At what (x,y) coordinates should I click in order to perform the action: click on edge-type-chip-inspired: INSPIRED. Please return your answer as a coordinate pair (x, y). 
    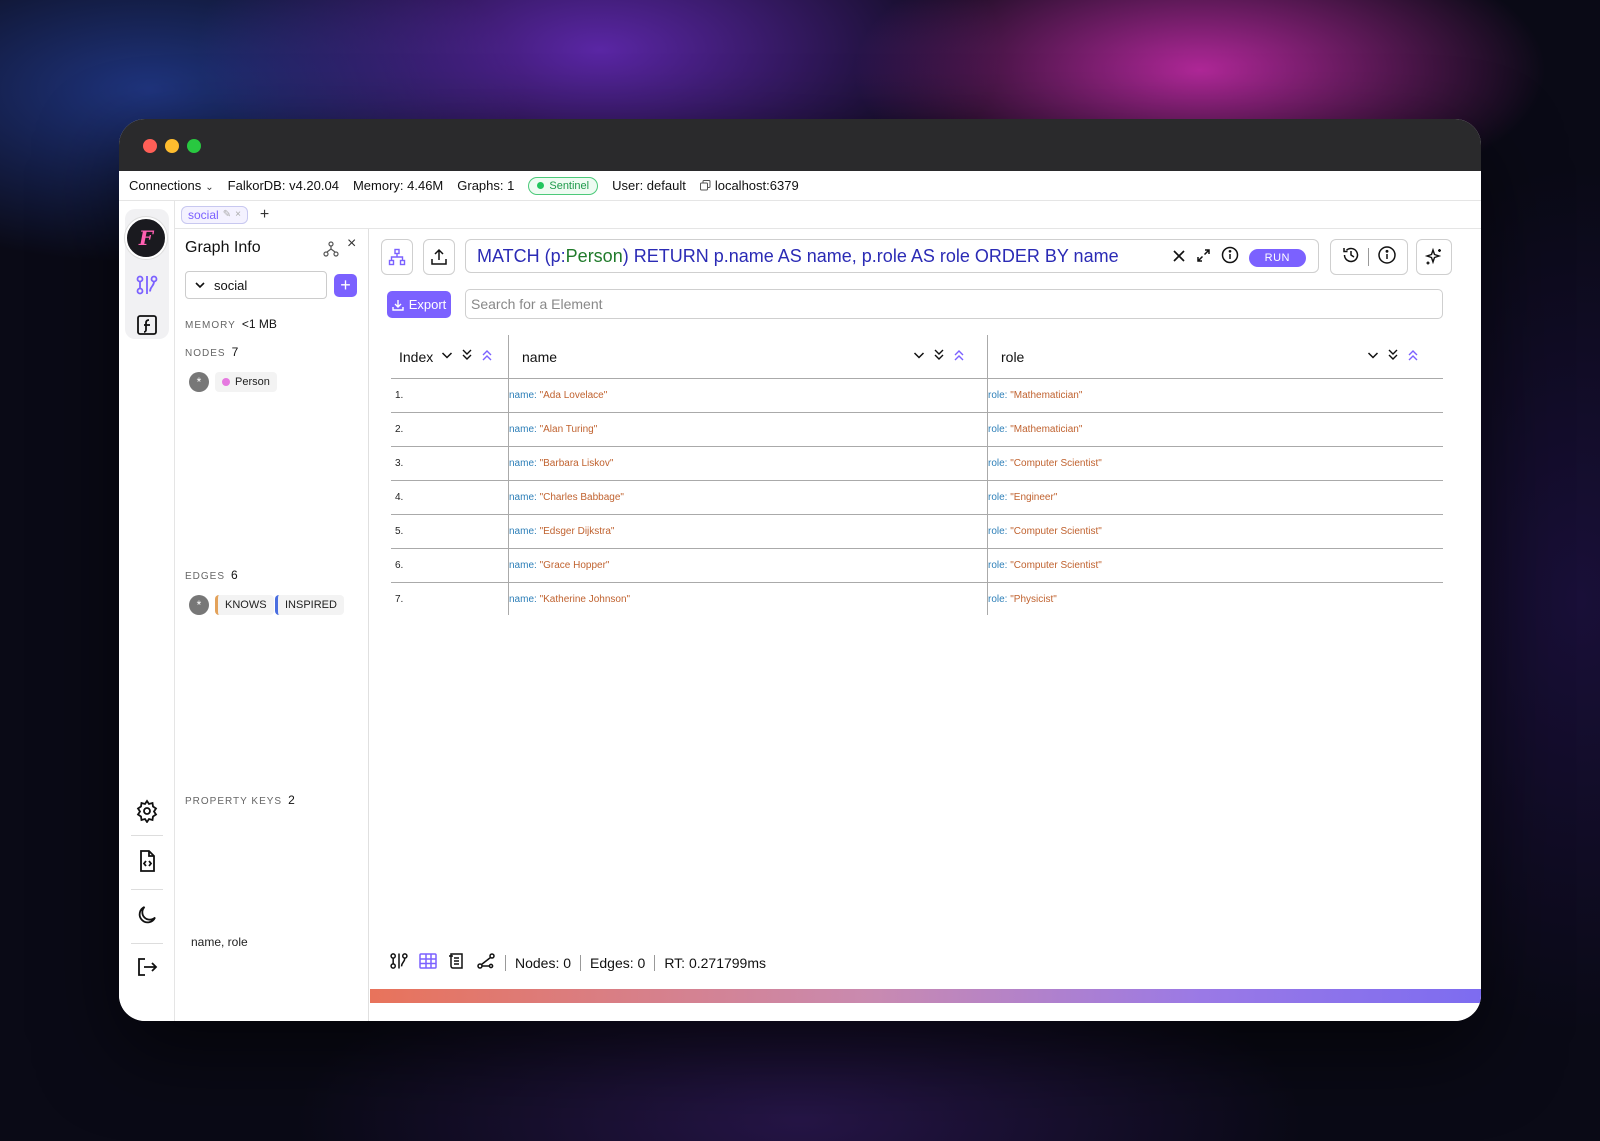
    Looking at the image, I should click on (309, 605).